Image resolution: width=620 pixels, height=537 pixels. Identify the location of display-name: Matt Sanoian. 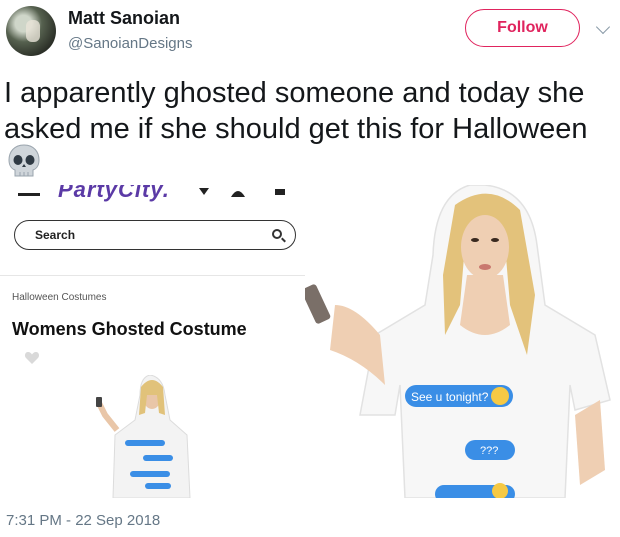
(124, 18).